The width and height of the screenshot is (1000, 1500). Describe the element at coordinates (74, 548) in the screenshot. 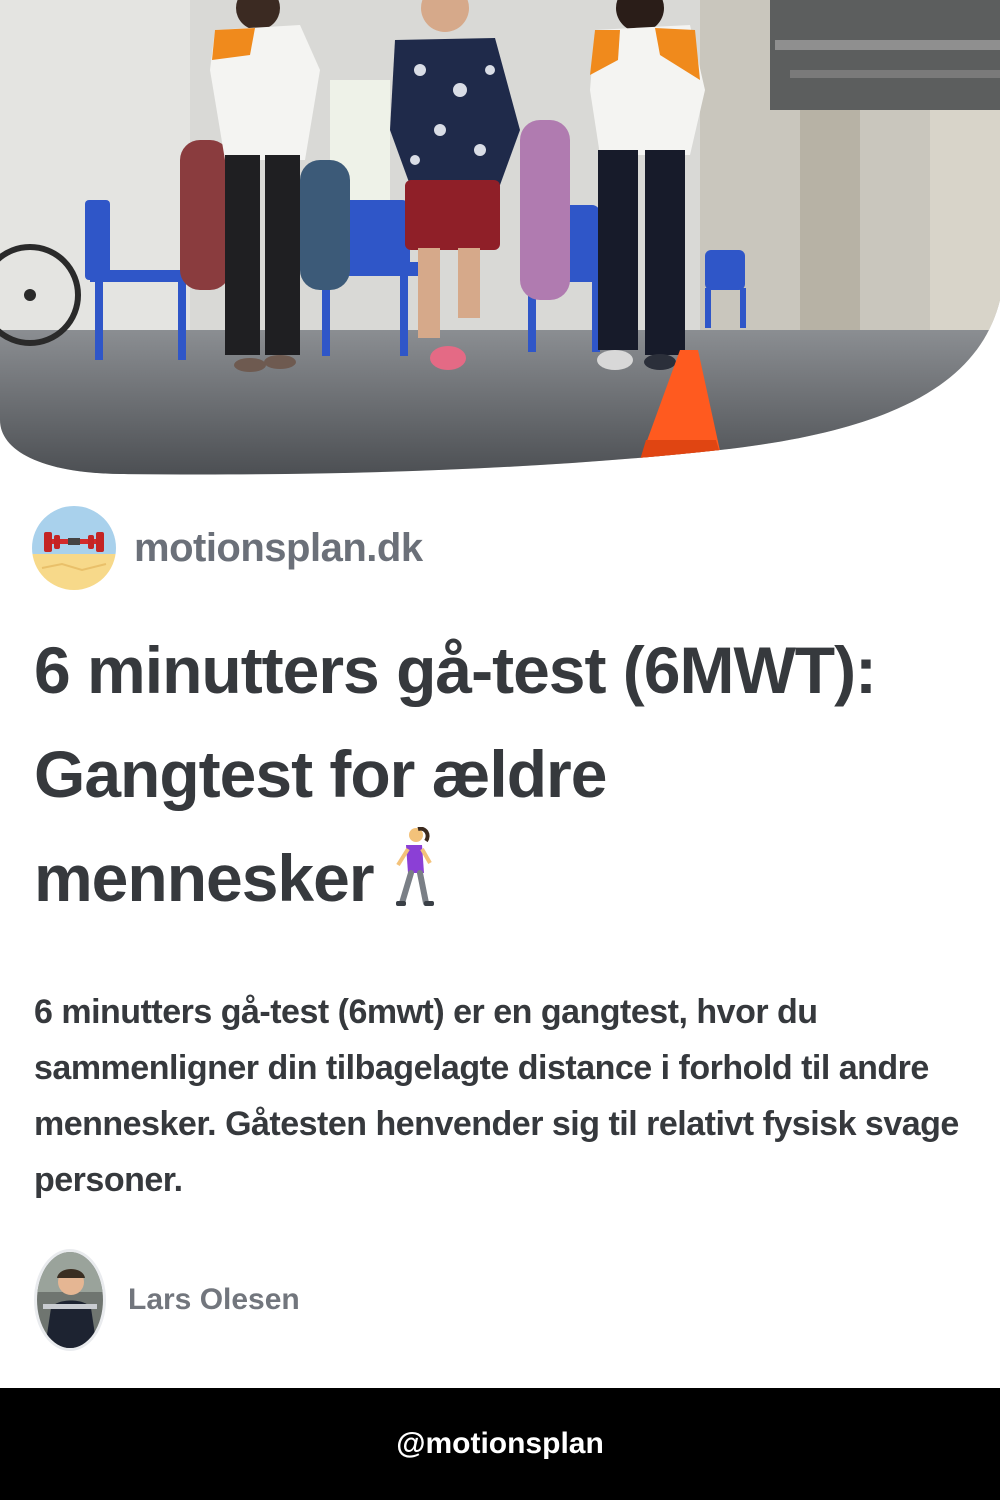

I see `dumbbell-logo-icon` at that location.